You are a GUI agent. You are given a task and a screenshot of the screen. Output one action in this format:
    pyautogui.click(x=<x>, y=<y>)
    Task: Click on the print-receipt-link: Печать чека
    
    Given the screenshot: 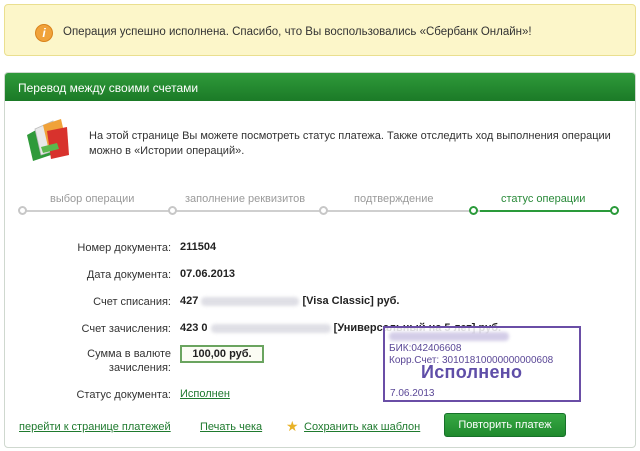 What is the action you would take?
    pyautogui.click(x=231, y=427)
    